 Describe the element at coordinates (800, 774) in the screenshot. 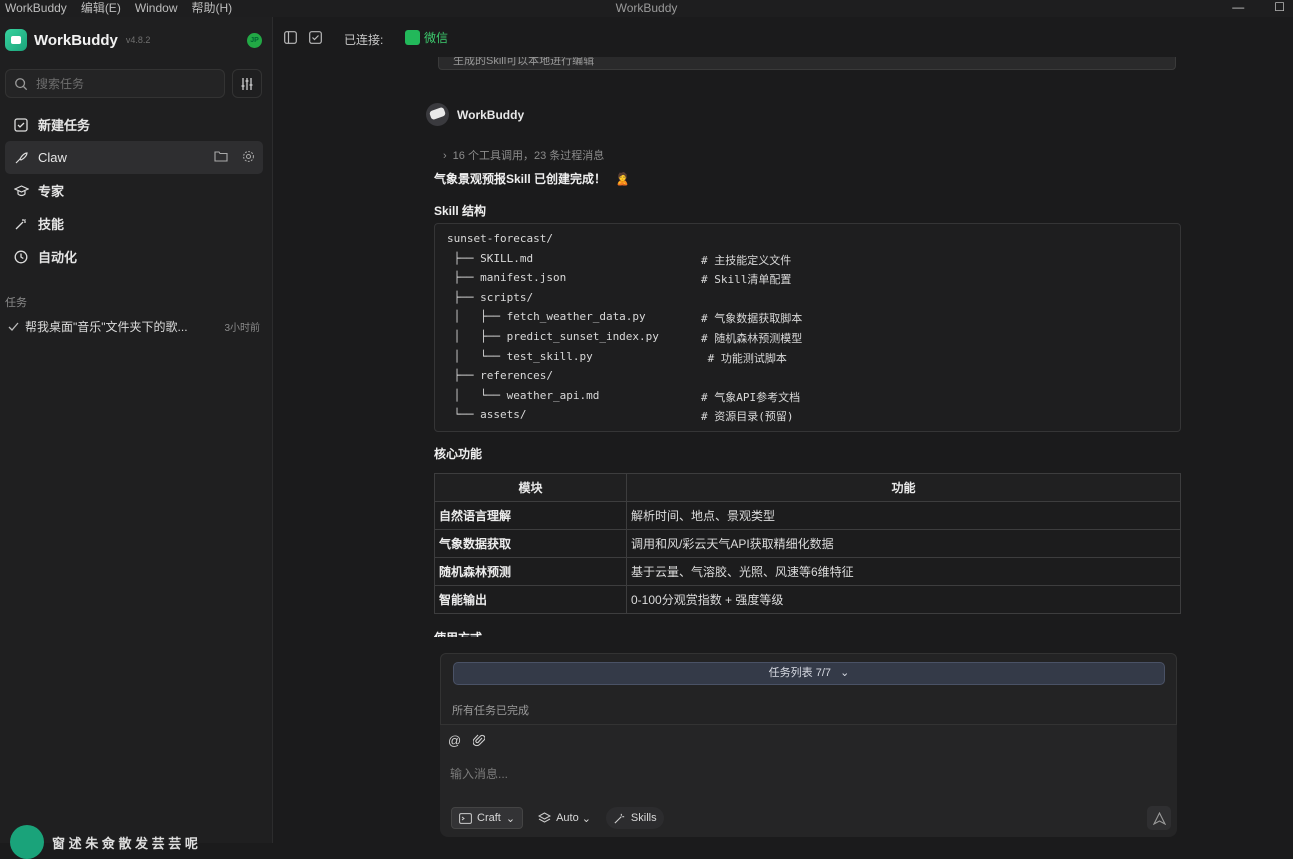

I see `message-input` at that location.